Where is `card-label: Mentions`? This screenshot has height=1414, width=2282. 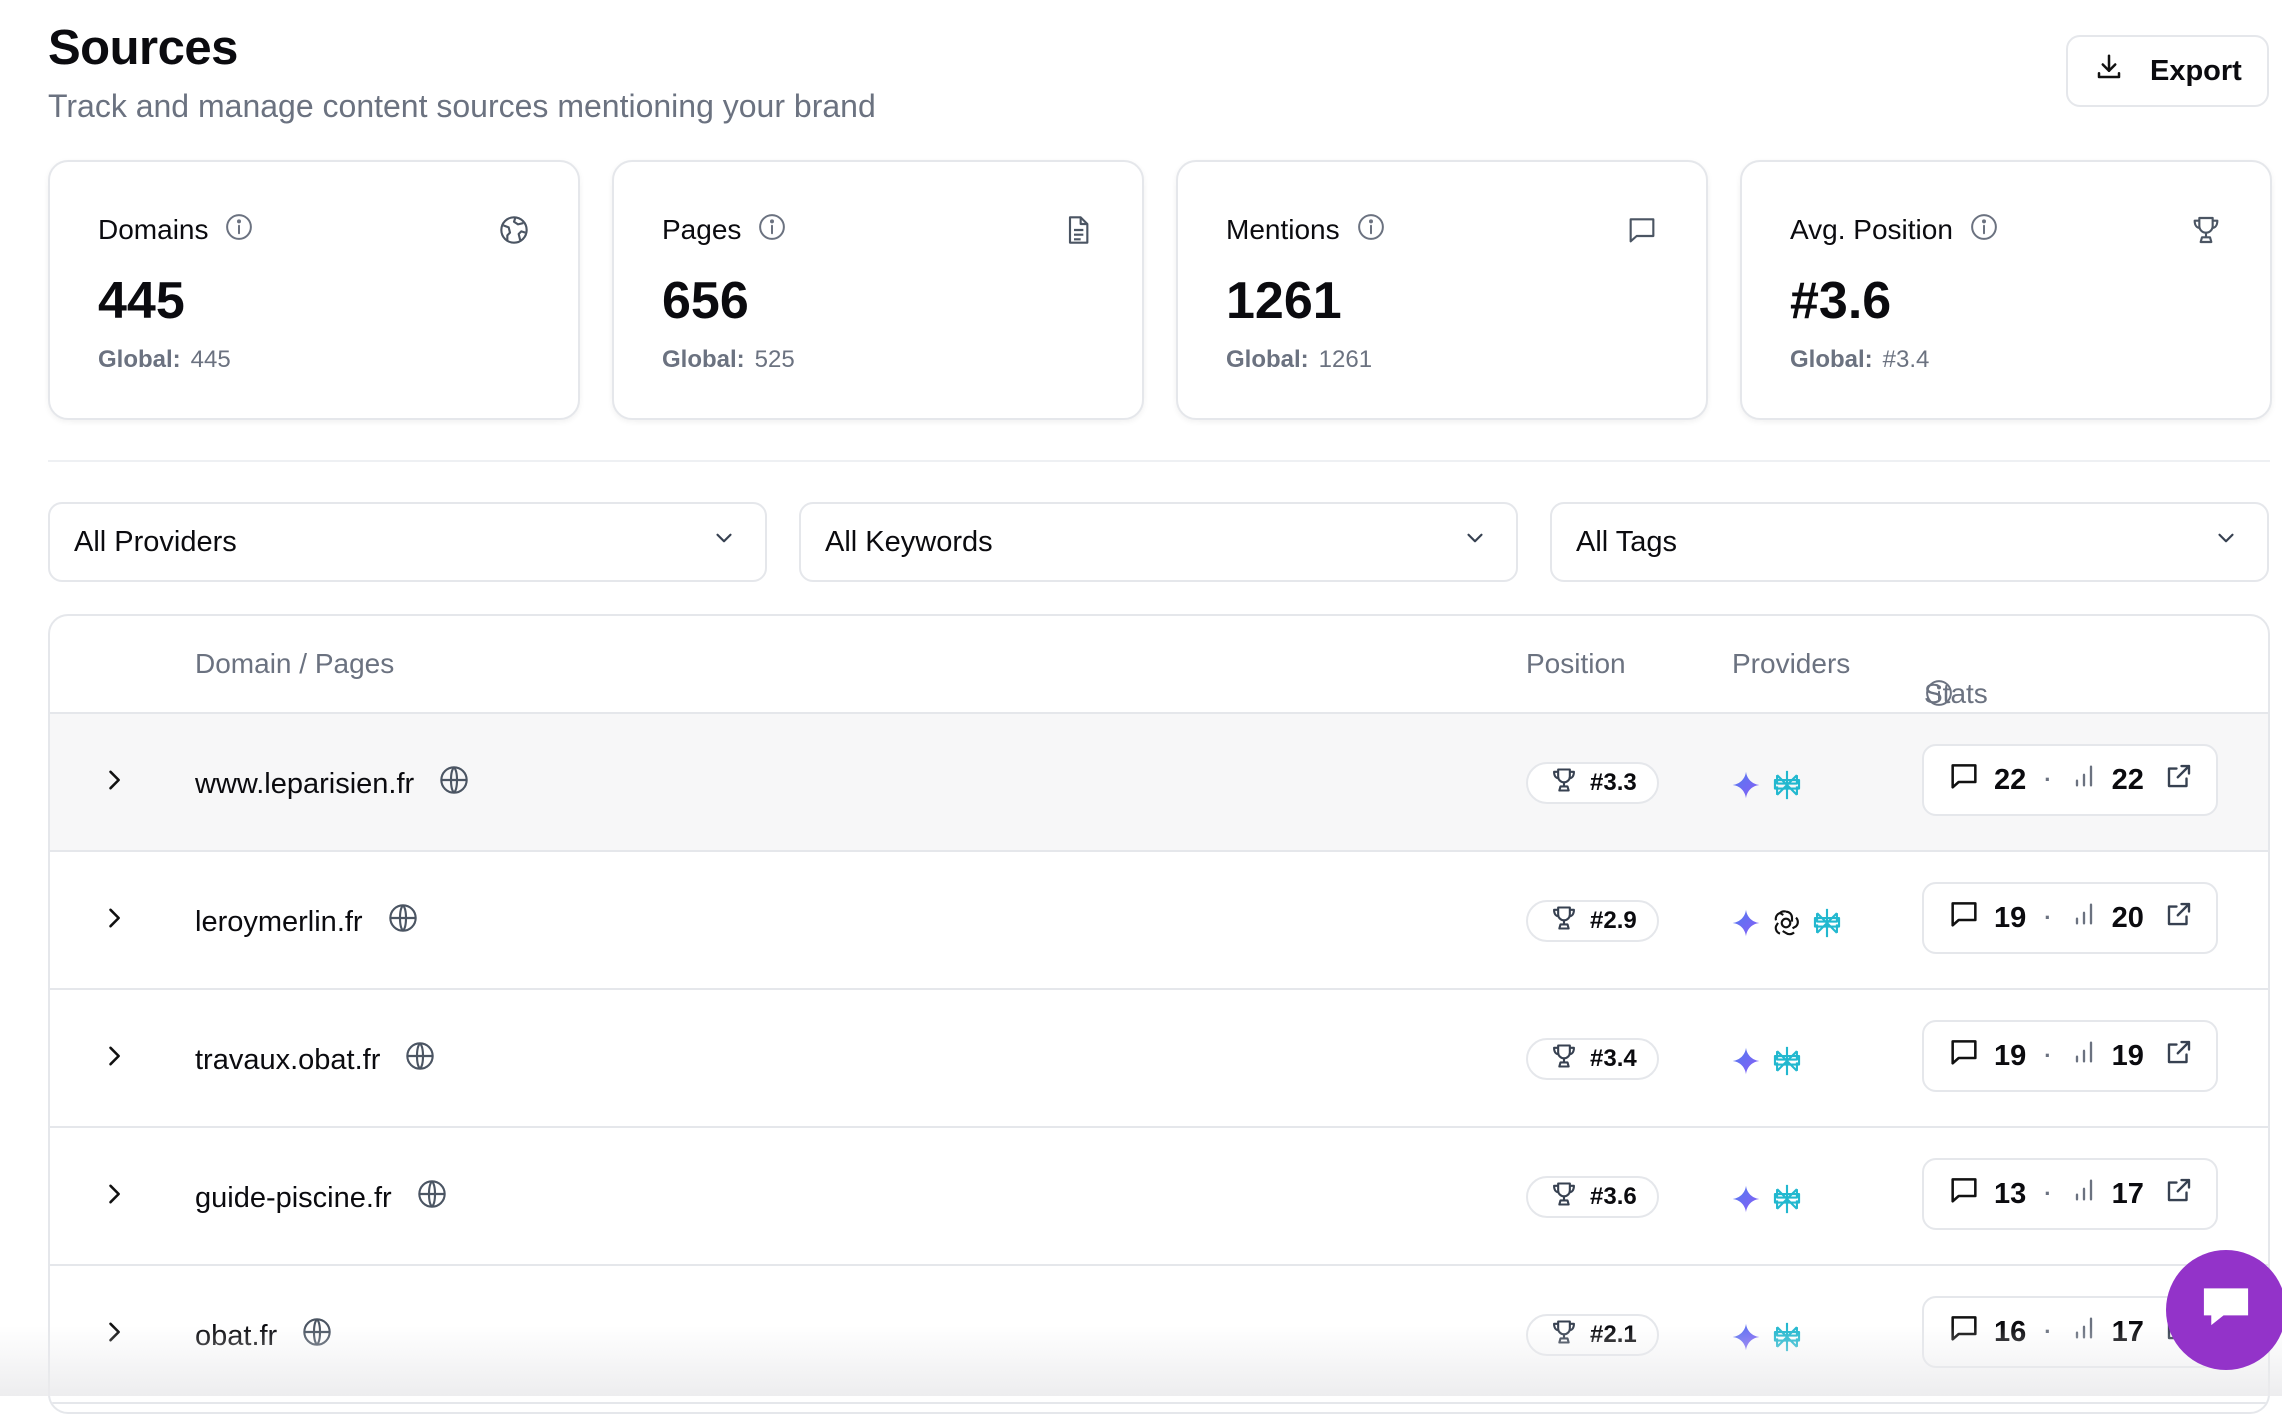
card-label: Mentions is located at coordinates (1283, 229).